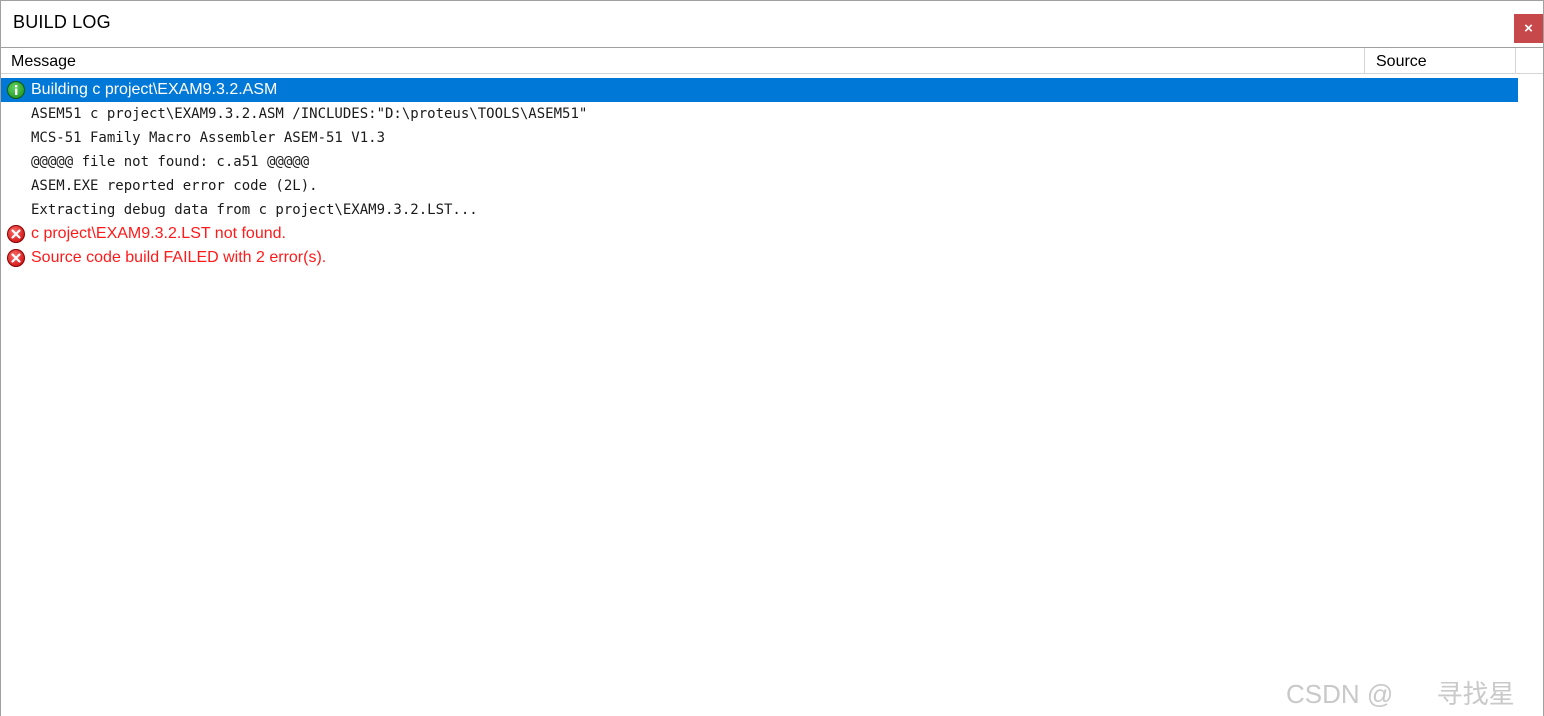  What do you see at coordinates (759, 90) in the screenshot?
I see `log-row: Building c project\EXAM9.3.2.ASM` at bounding box center [759, 90].